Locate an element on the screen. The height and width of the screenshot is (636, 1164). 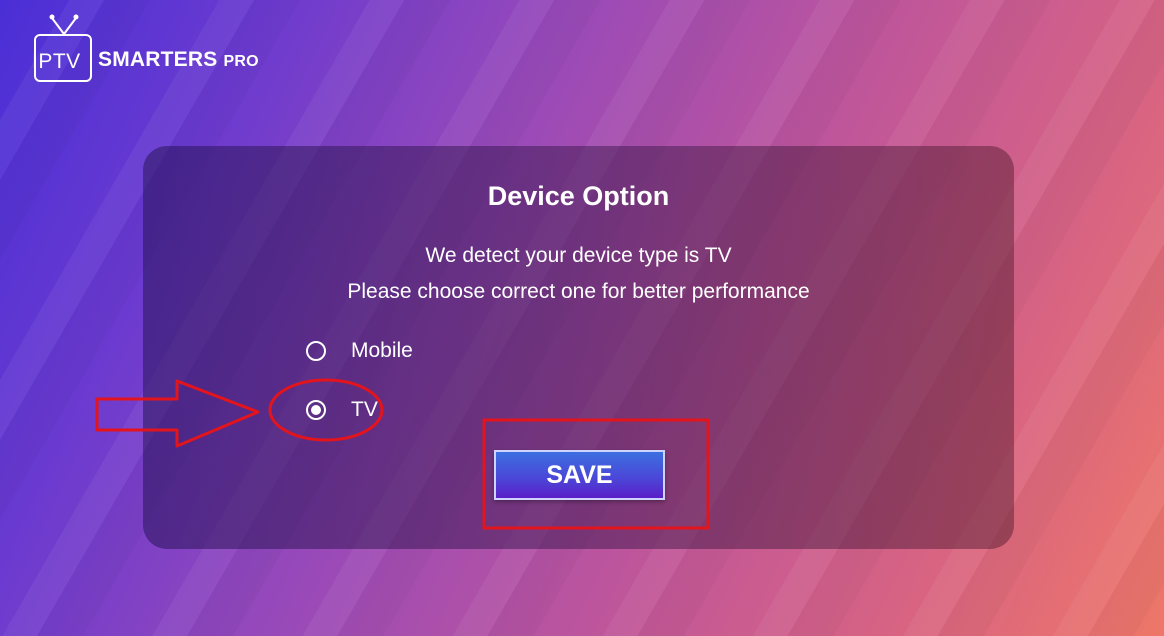
device-detect-message: We detect your device type is TV is located at coordinates (578, 255).